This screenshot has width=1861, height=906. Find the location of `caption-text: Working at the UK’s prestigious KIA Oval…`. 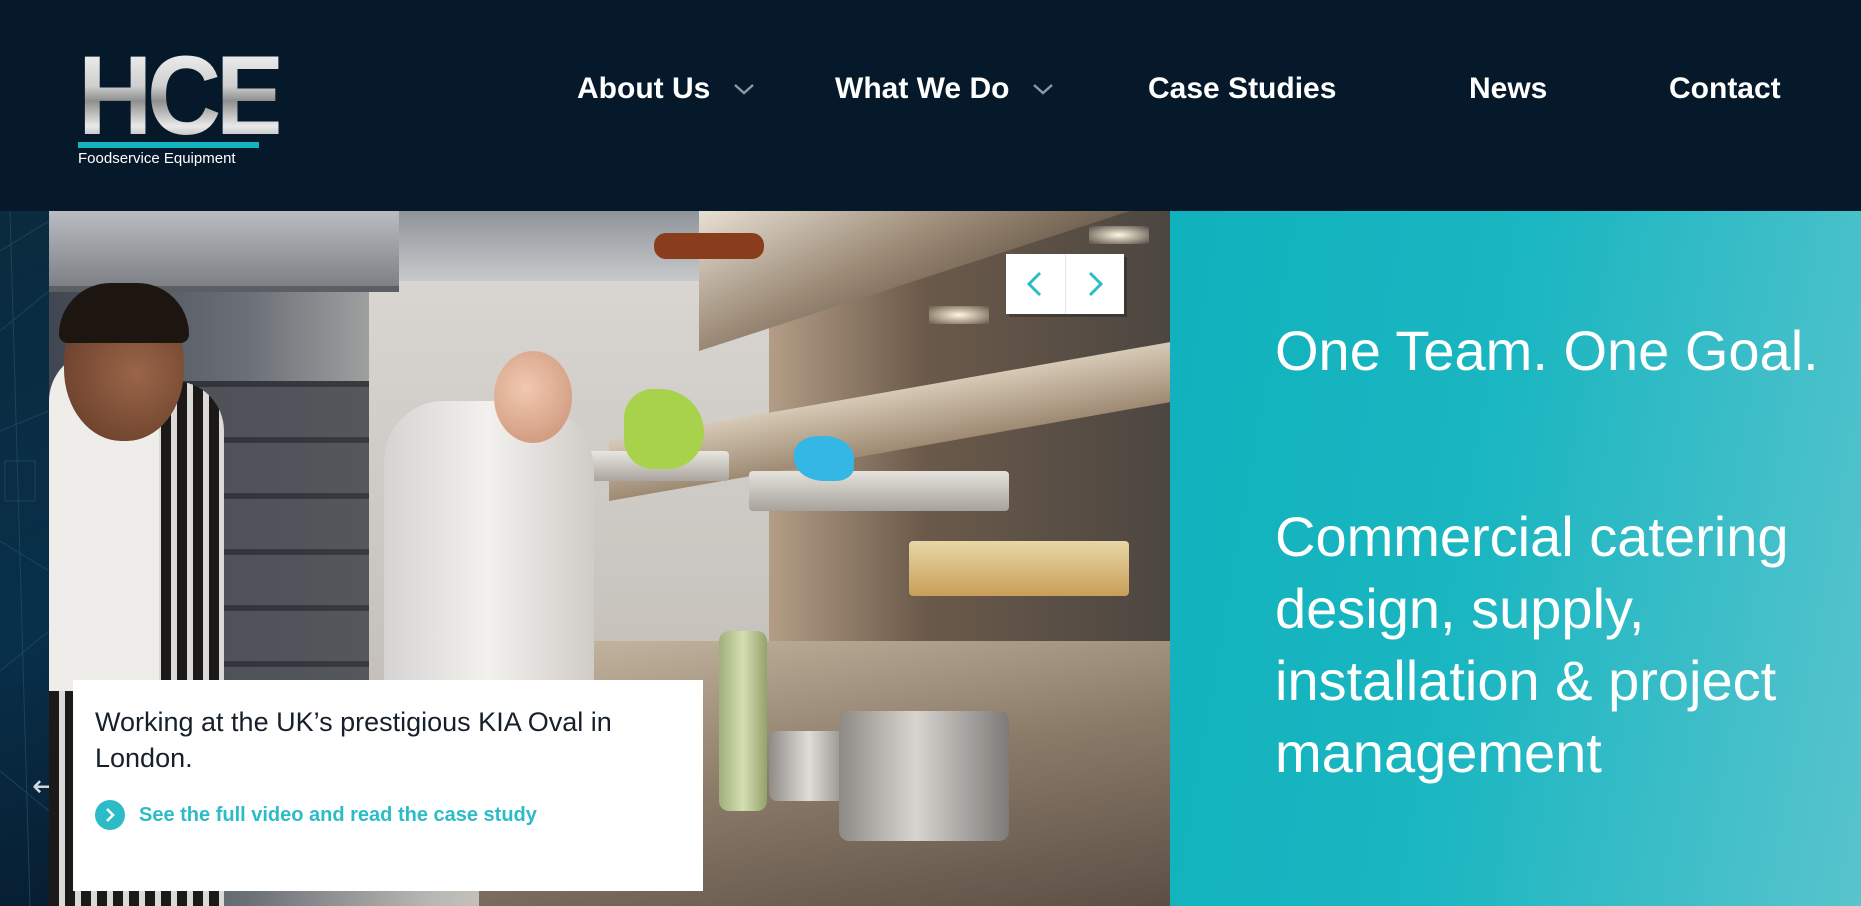

caption-text: Working at the UK’s prestigious KIA Oval… is located at coordinates (353, 740).